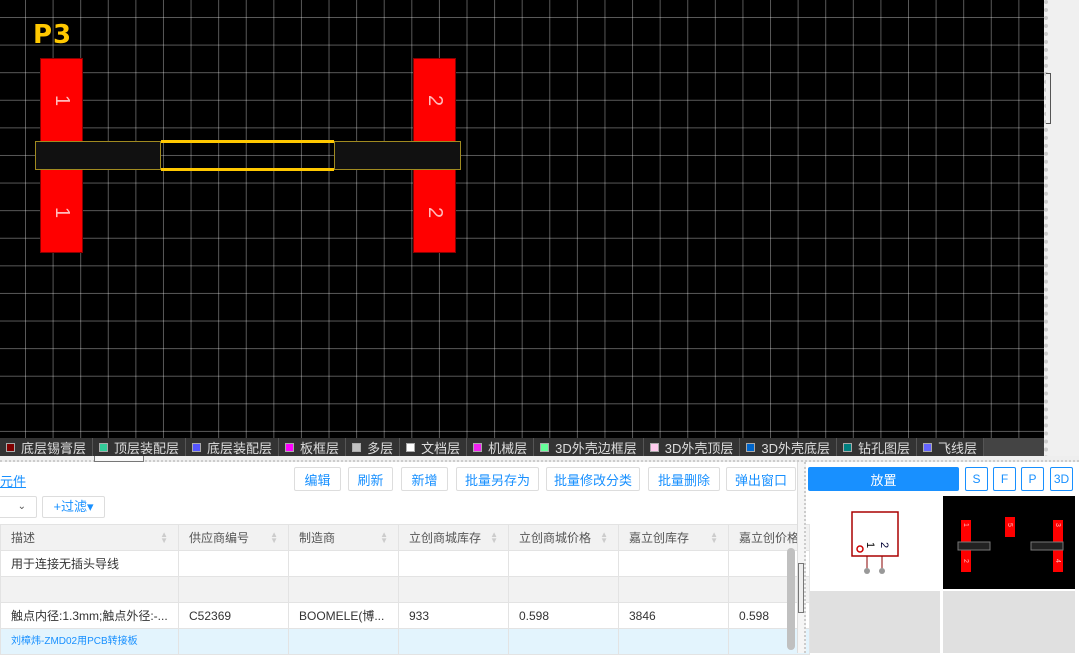  I want to click on column-label: 描述, so click(23, 538).